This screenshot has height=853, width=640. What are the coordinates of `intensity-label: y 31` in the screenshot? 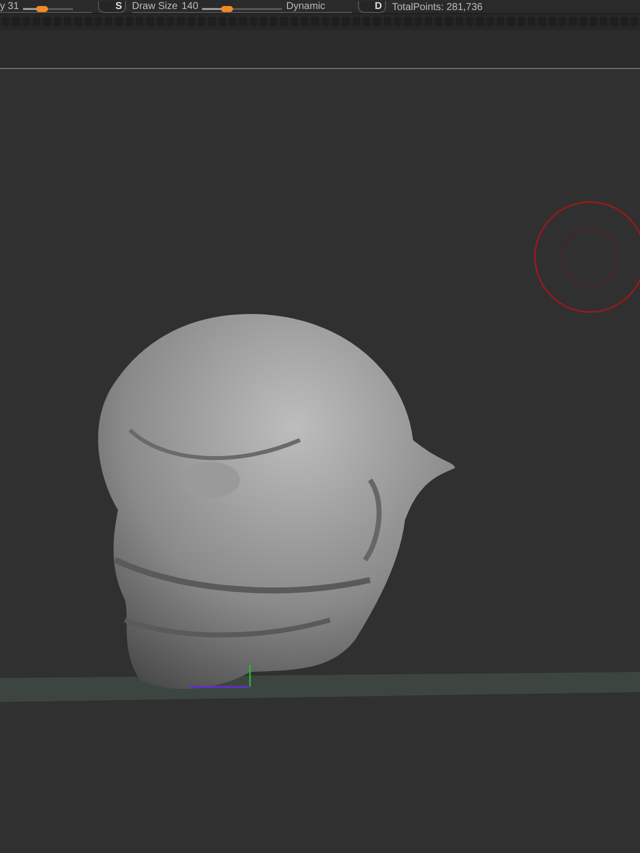 It's located at (9, 6).